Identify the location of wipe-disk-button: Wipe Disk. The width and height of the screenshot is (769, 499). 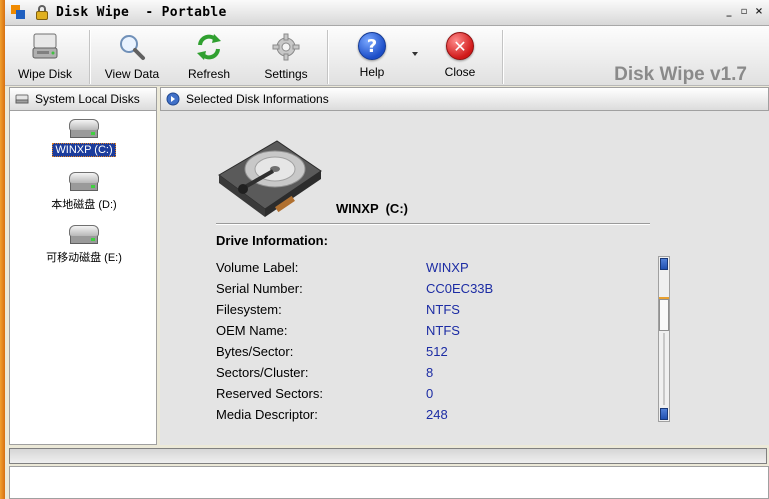
(45, 58).